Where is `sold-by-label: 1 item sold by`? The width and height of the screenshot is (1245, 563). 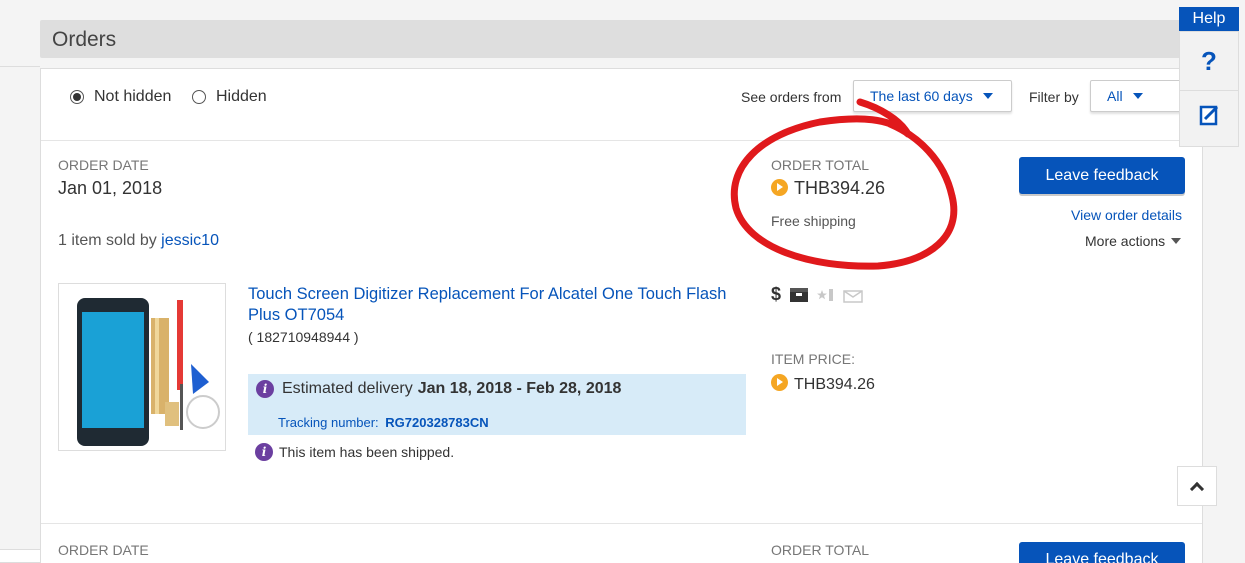
sold-by-label: 1 item sold by is located at coordinates (107, 240).